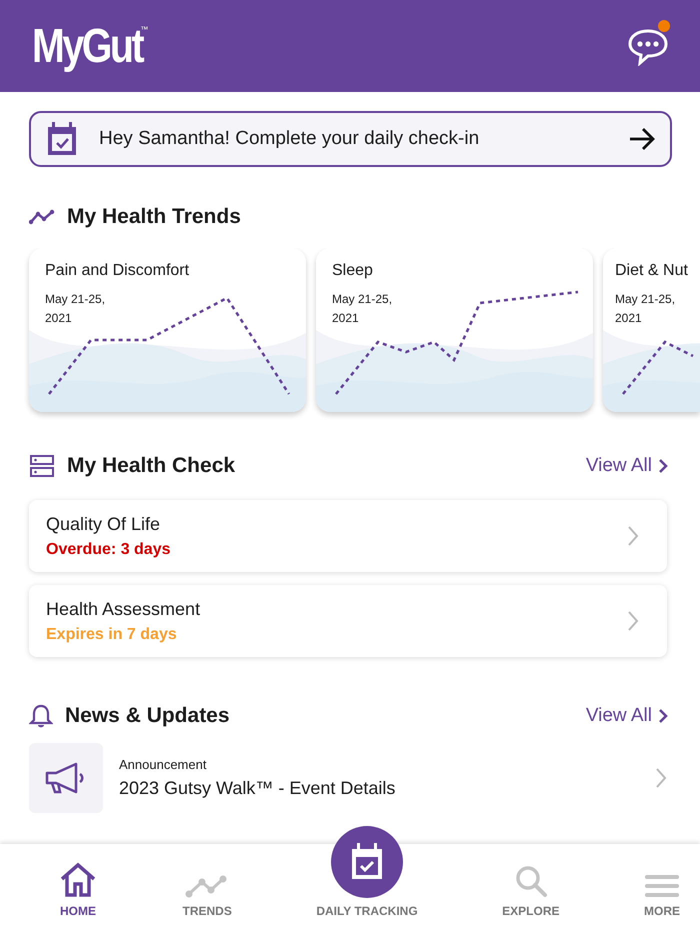 The image size is (700, 934). I want to click on nav-tab: MORE, so click(662, 896).